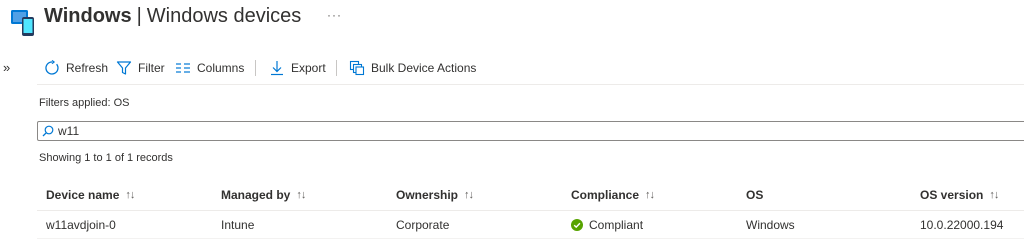 This screenshot has width=1024, height=244. What do you see at coordinates (124, 68) in the screenshot?
I see `filter-icon` at bounding box center [124, 68].